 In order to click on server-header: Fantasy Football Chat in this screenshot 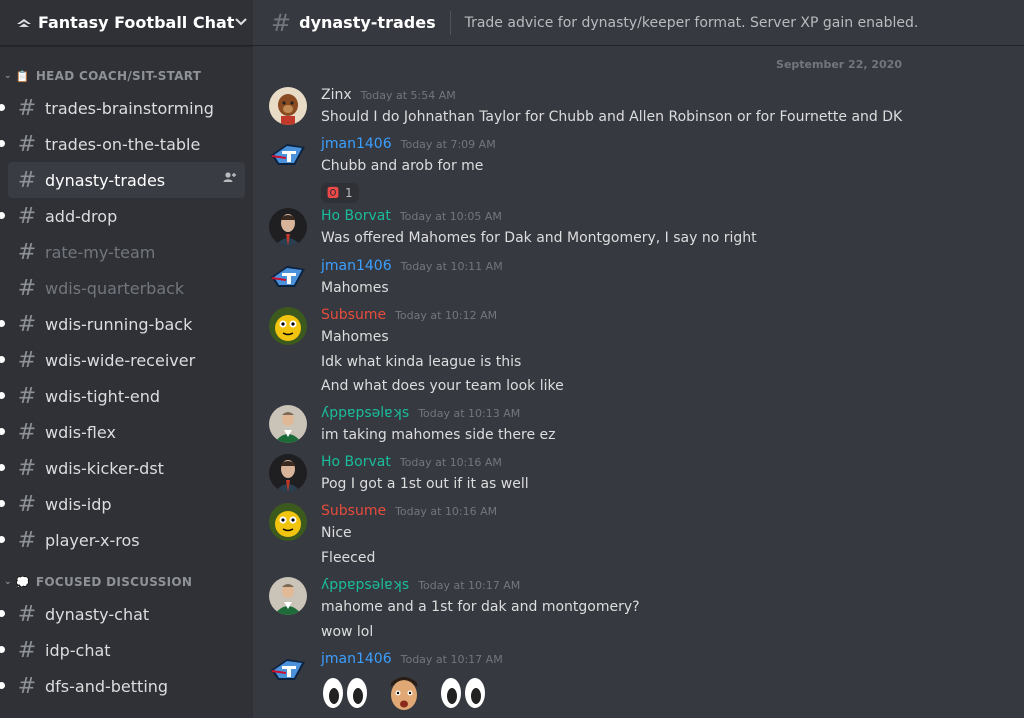, I will do `click(126, 23)`.